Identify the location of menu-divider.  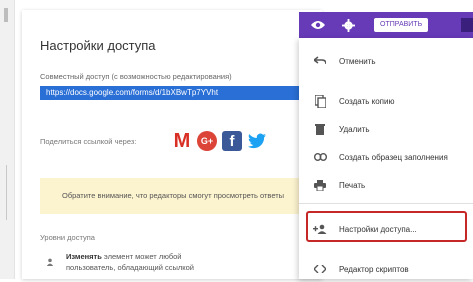
(386, 203).